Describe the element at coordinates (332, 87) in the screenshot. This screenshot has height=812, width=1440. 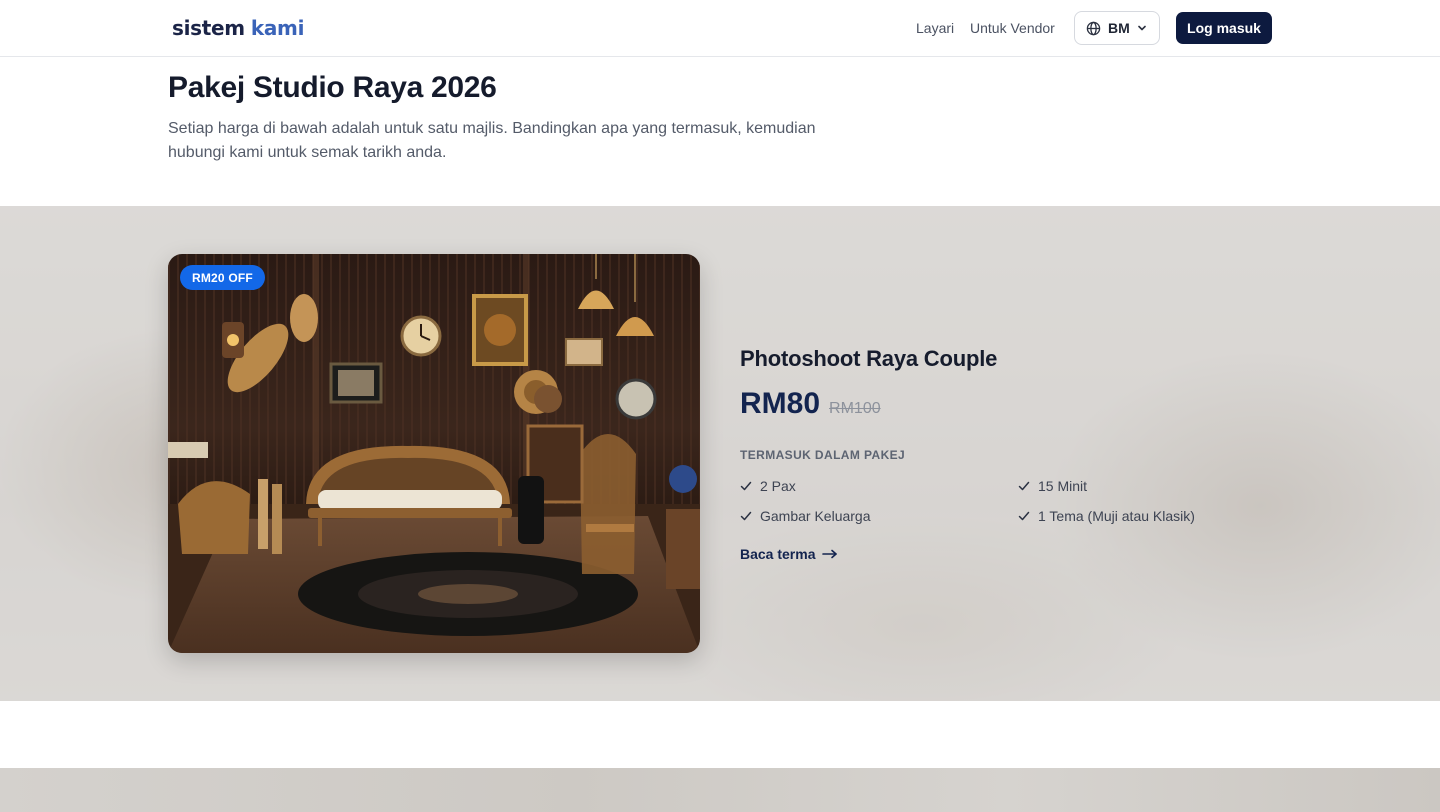
I see `page-title: Pakej Studio Raya 2026` at that location.